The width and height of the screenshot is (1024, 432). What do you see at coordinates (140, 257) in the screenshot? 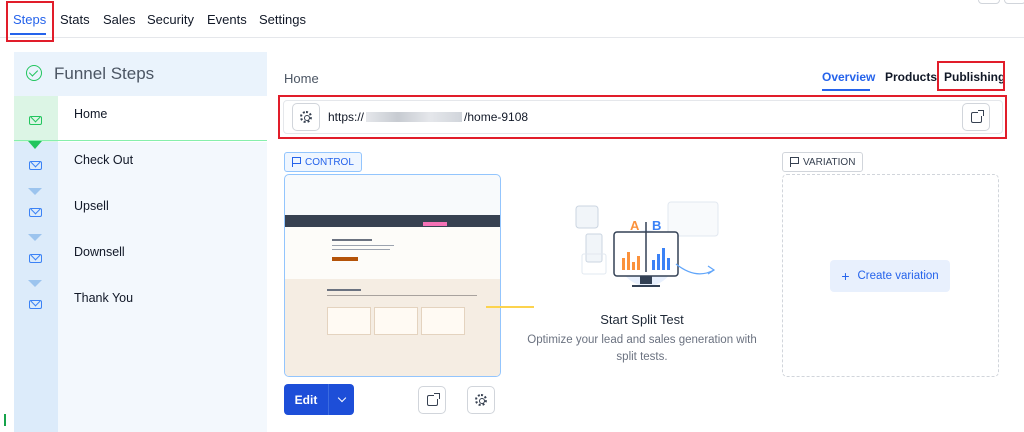
I see `sidebar-item-downsell: Downsell` at bounding box center [140, 257].